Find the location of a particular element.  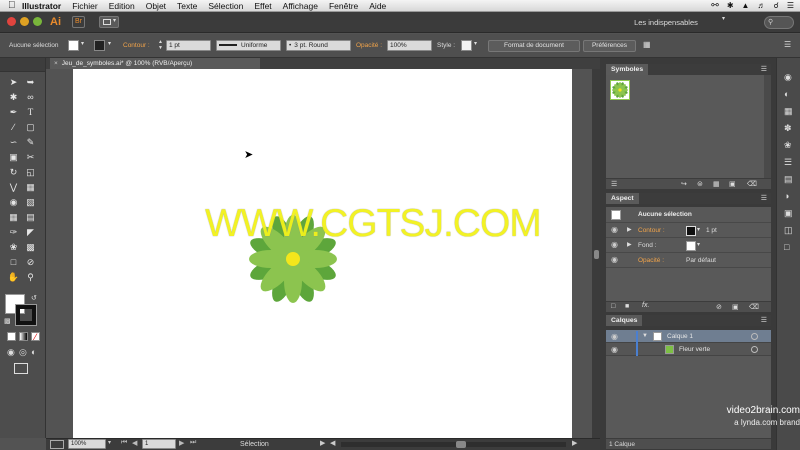

symbol-options-icon: ▦ is located at coordinates (716, 184).